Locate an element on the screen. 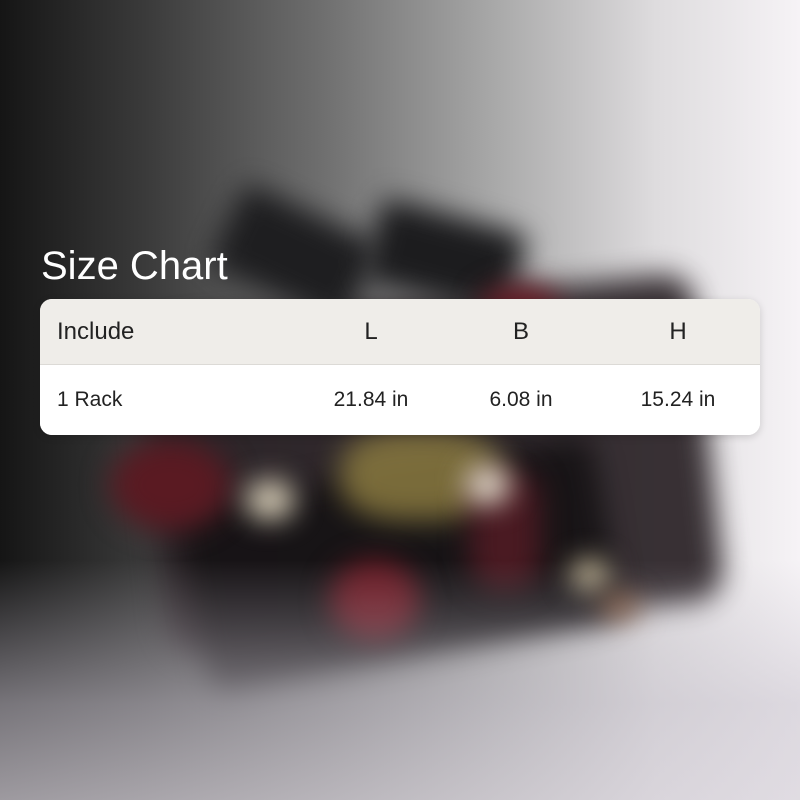  header-height: H is located at coordinates (678, 331).